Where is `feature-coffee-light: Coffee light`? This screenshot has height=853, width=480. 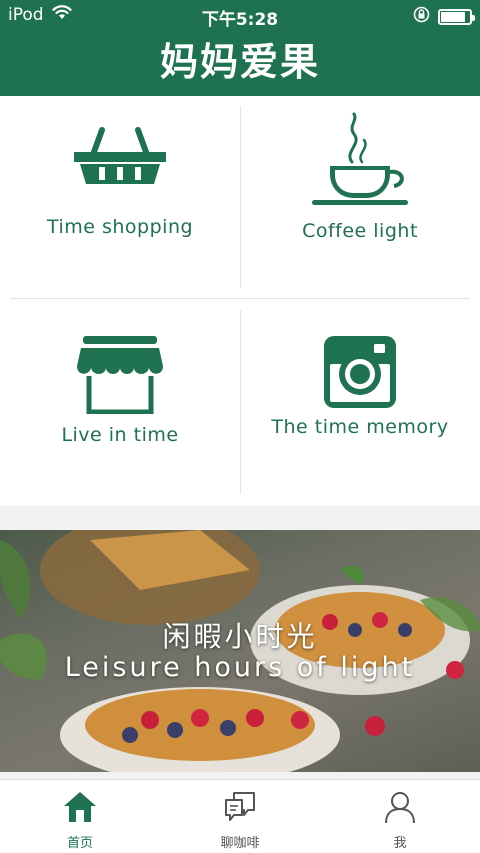 feature-coffee-light: Coffee light is located at coordinates (360, 177).